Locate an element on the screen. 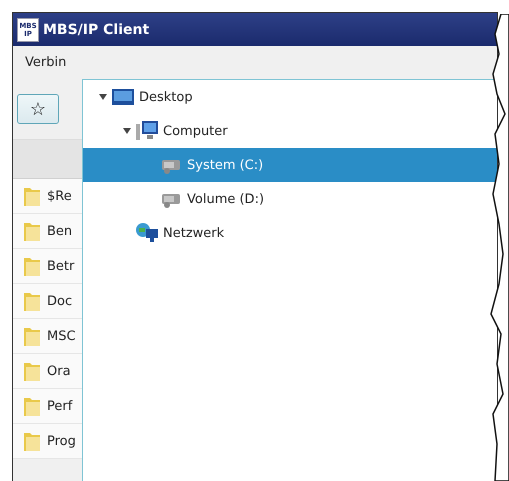 The width and height of the screenshot is (509, 481). file-name: Doc is located at coordinates (59, 301).